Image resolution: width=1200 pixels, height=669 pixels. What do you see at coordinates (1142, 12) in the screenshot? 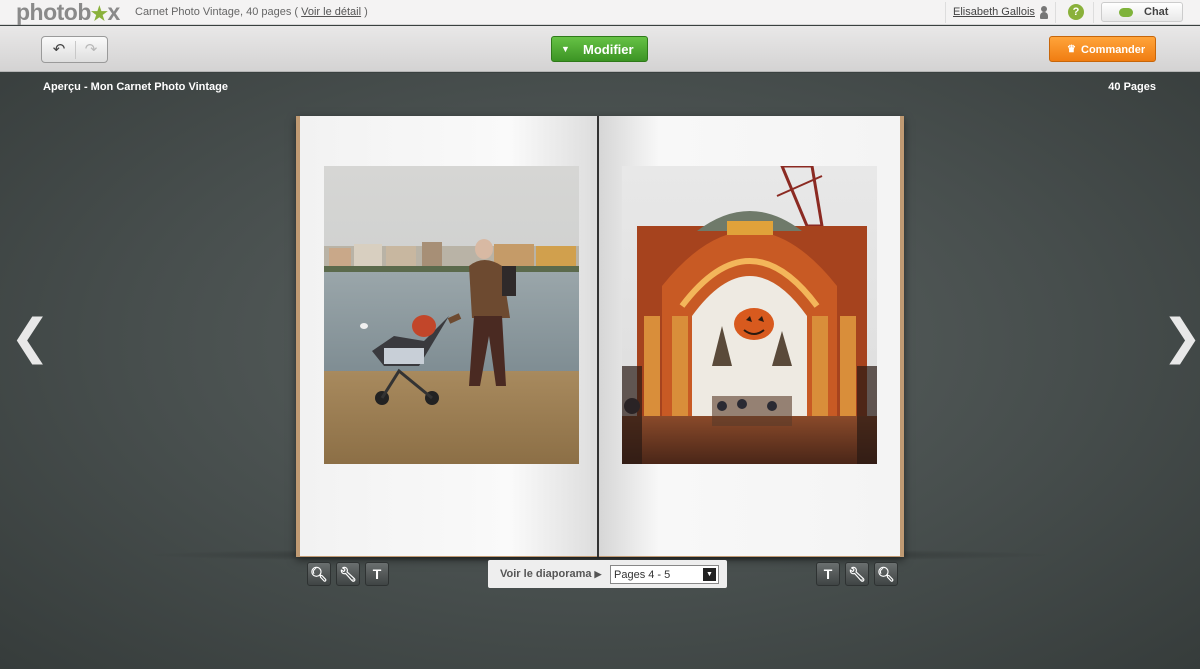
I see `chat-button: Chat` at bounding box center [1142, 12].